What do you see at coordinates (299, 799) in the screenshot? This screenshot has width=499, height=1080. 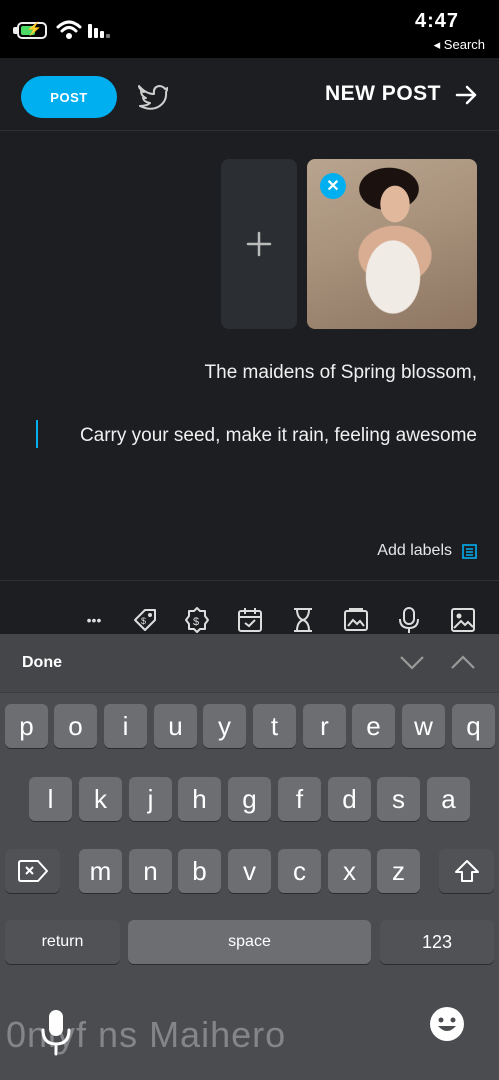 I see `key-f: f` at bounding box center [299, 799].